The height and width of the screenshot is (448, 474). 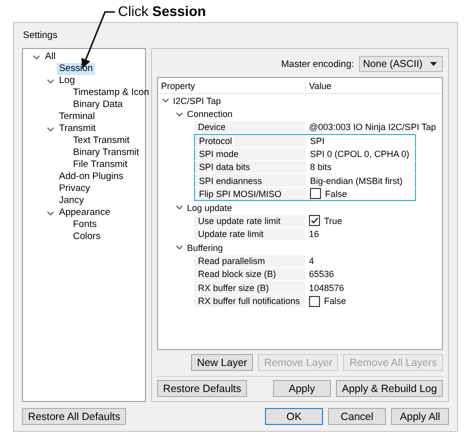 I want to click on callout-text: Click Session, so click(x=162, y=11).